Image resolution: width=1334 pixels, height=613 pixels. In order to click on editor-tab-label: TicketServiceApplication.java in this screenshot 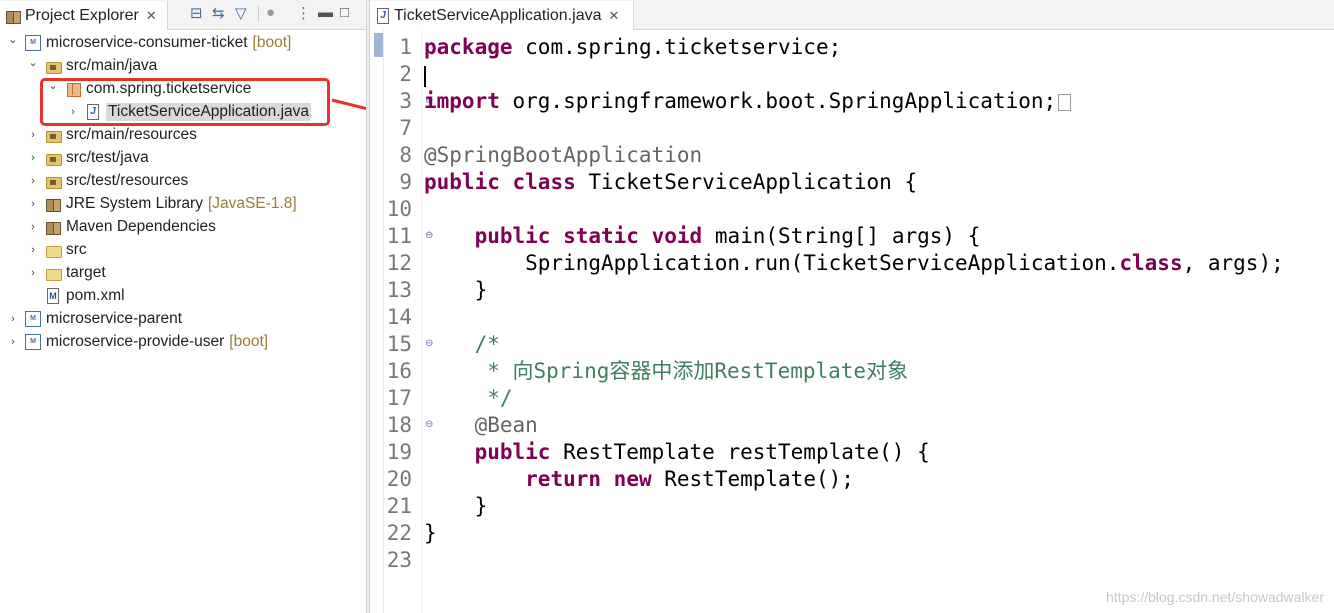, I will do `click(498, 15)`.